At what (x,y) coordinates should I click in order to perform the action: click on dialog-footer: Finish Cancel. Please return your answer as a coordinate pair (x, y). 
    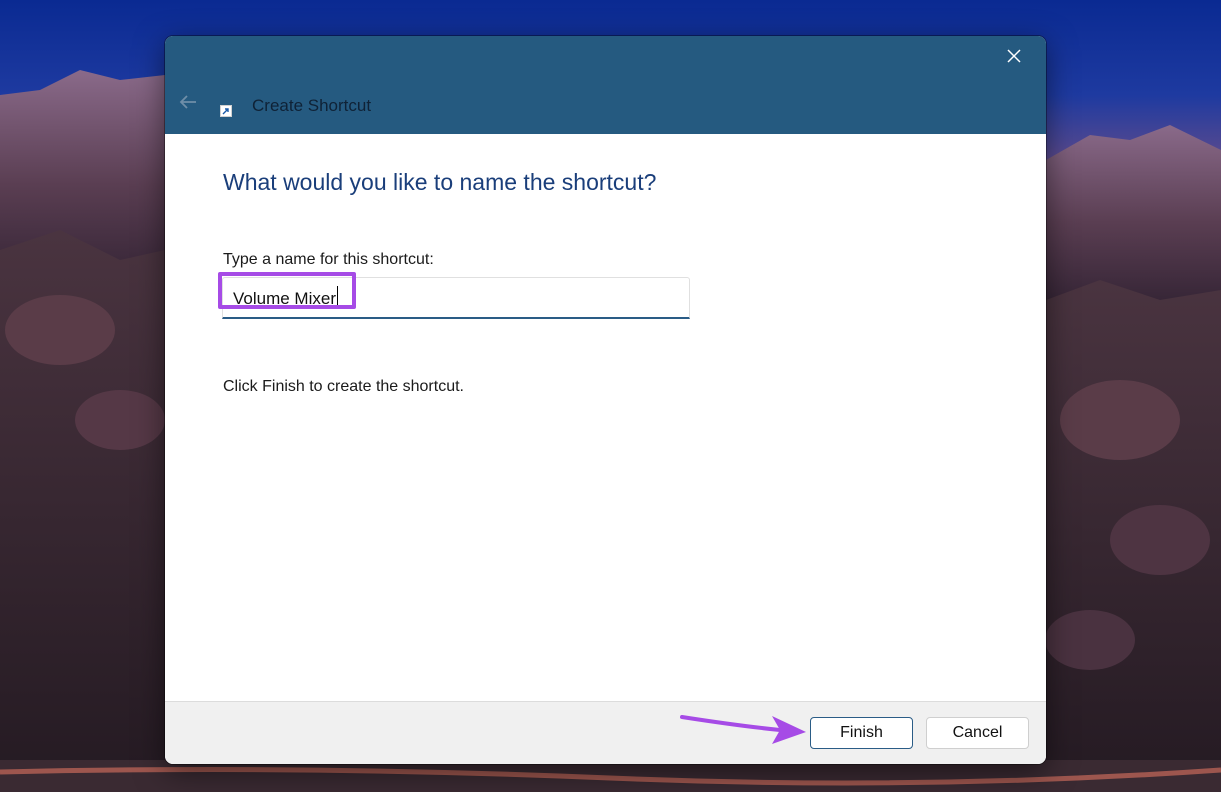
    Looking at the image, I should click on (605, 732).